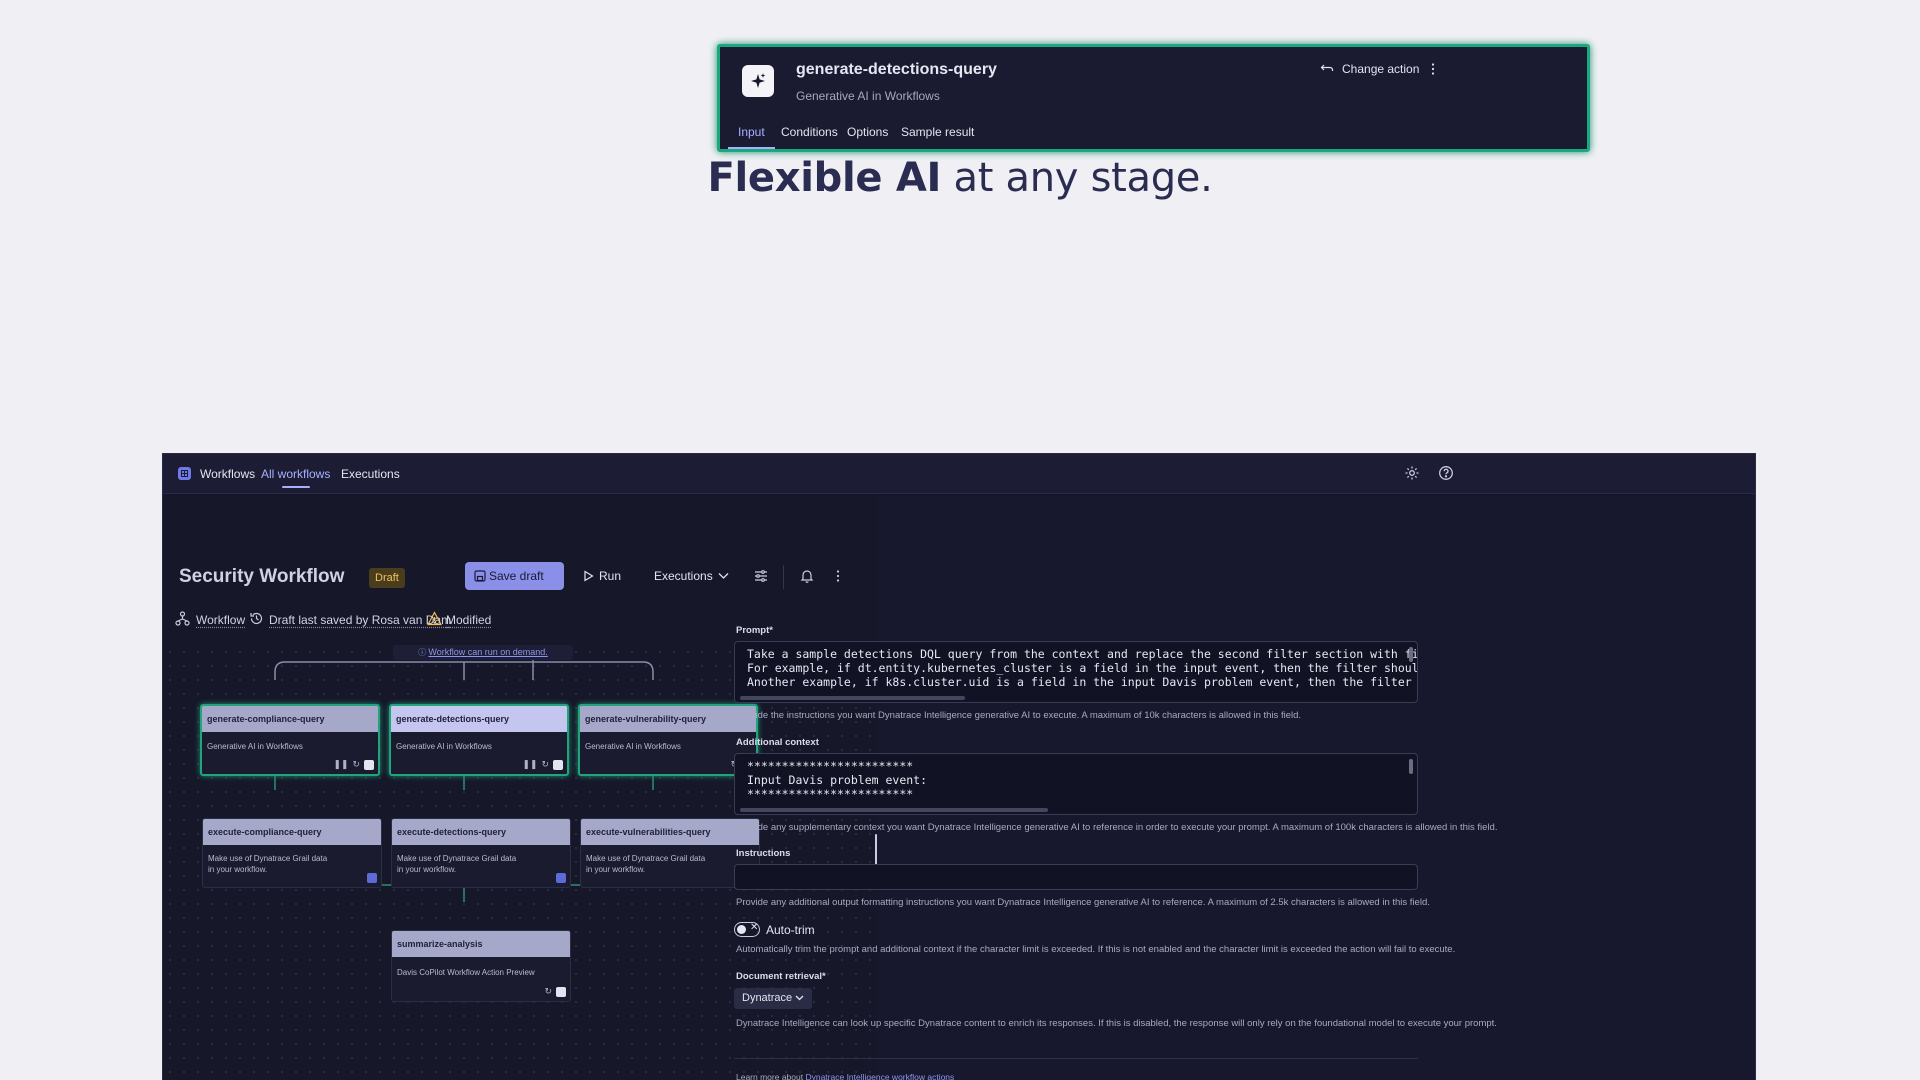  What do you see at coordinates (751, 132) in the screenshot?
I see `tab-input: Input` at bounding box center [751, 132].